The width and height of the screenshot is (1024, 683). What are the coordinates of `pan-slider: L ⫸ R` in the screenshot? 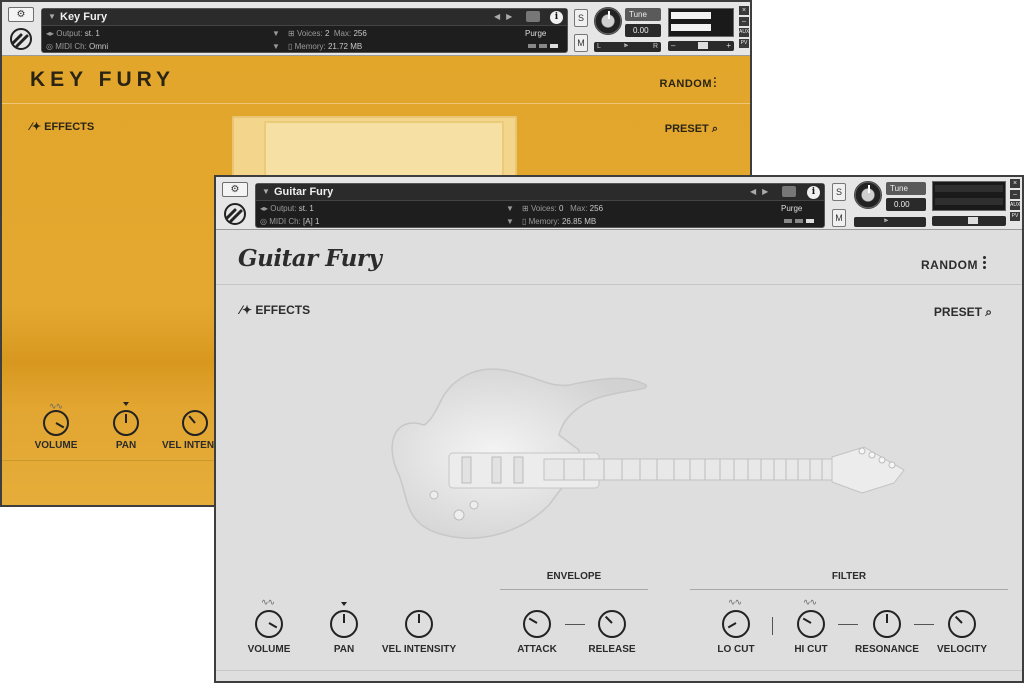 It's located at (627, 47).